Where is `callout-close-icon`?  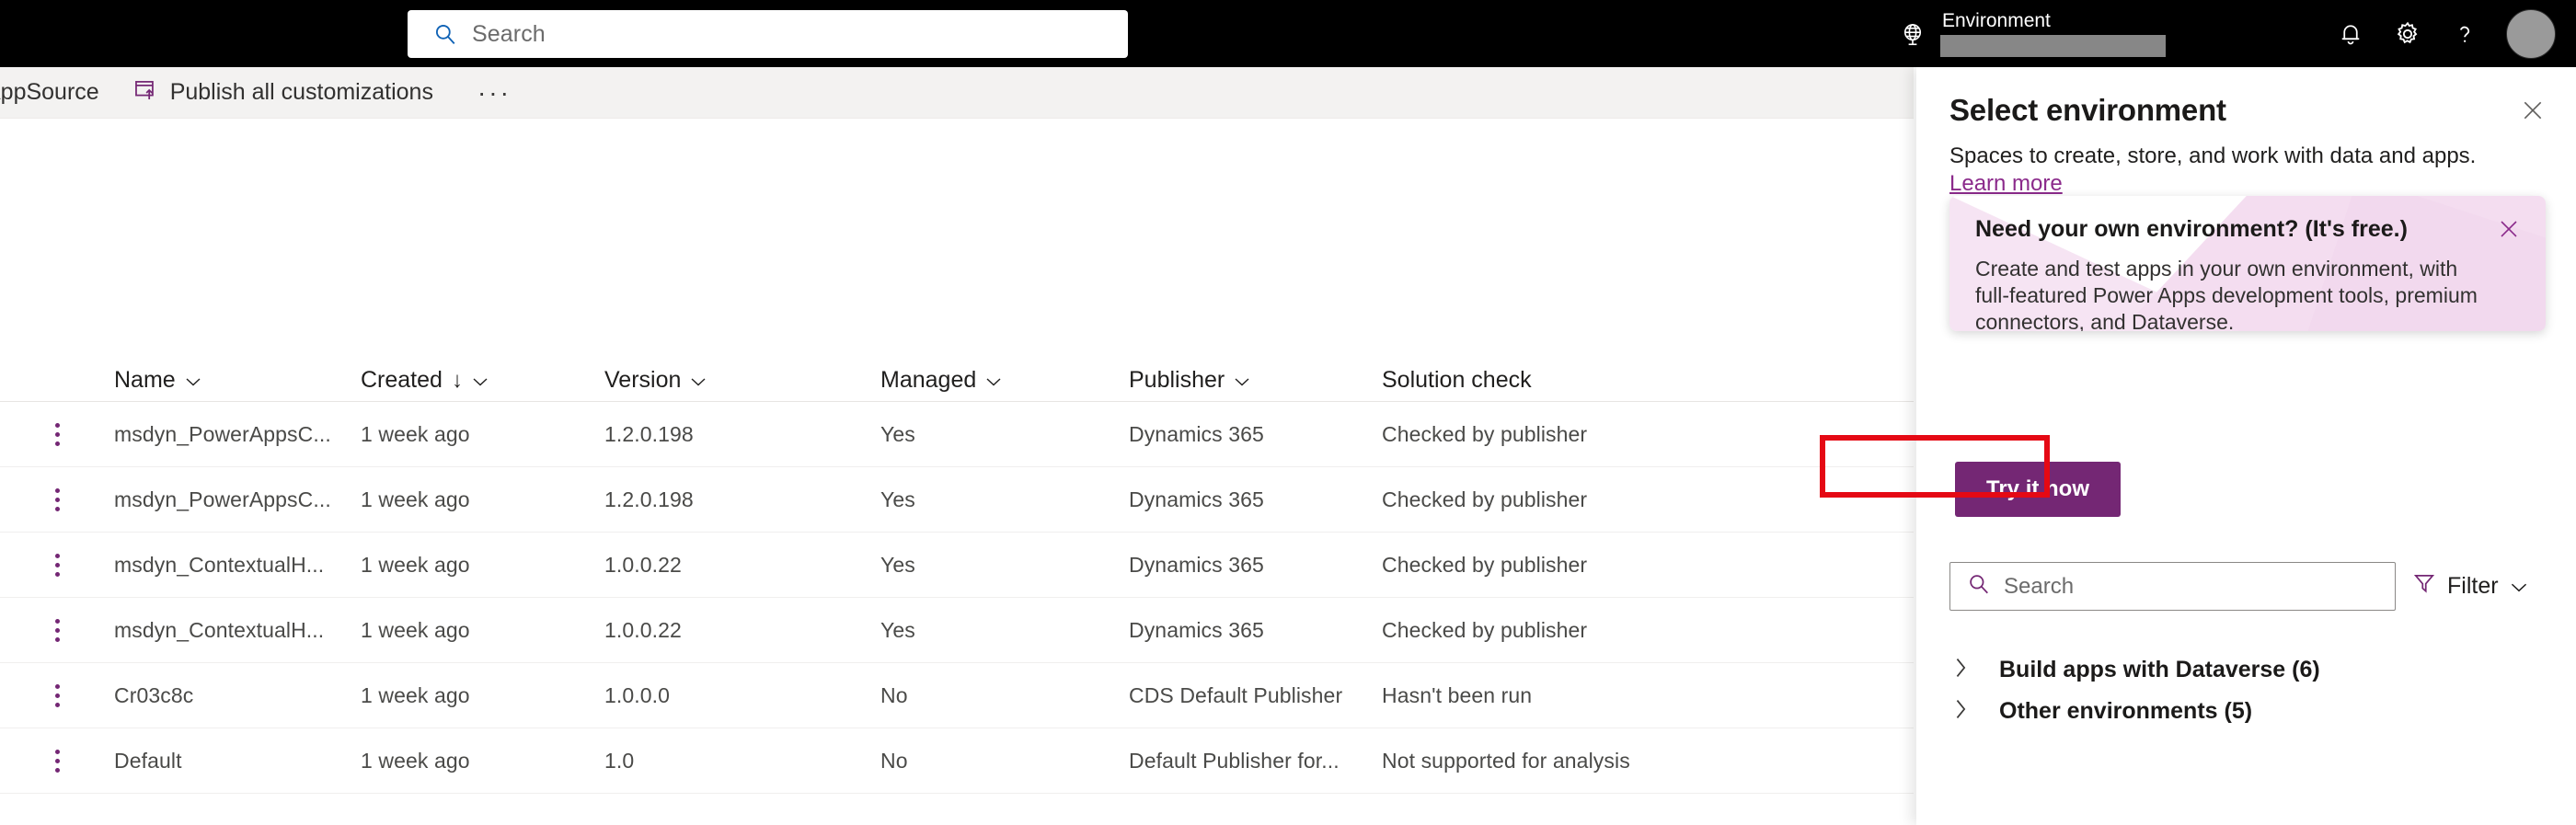 callout-close-icon is located at coordinates (2508, 229).